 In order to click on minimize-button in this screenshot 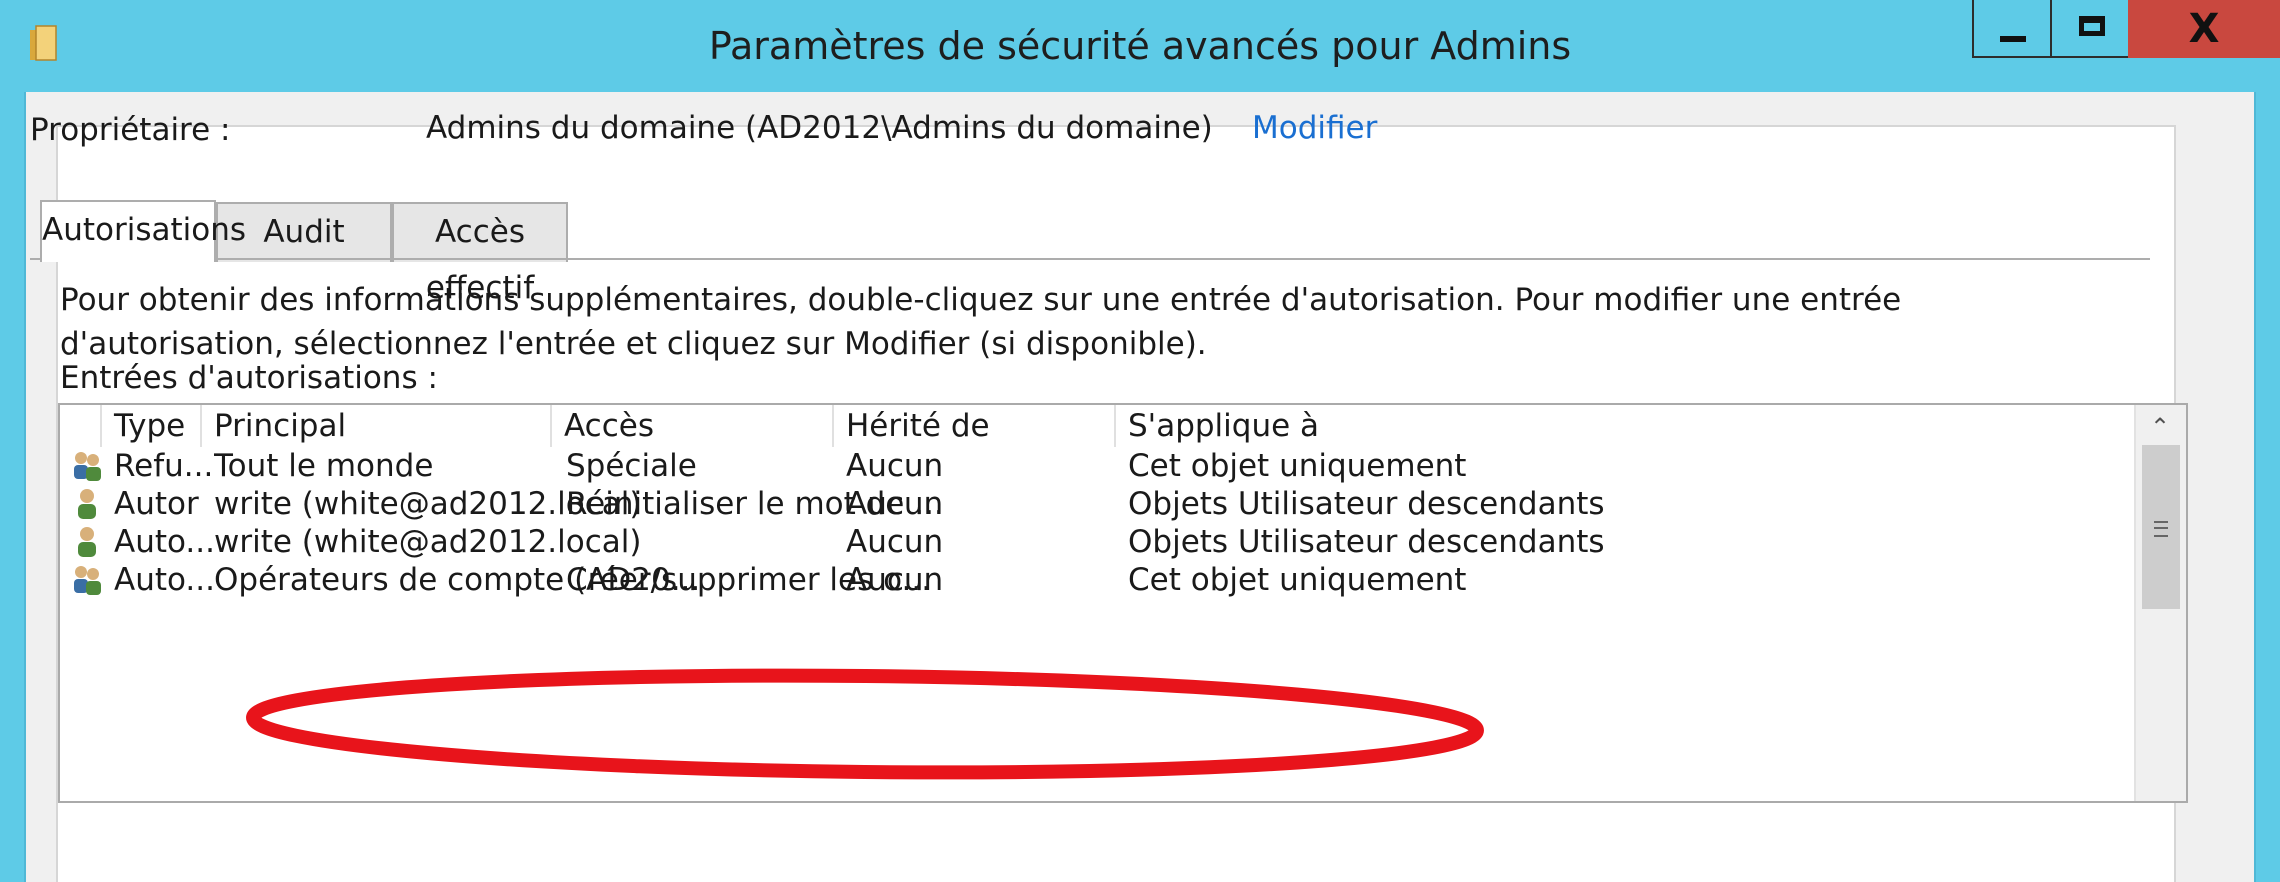, I will do `click(2011, 29)`.